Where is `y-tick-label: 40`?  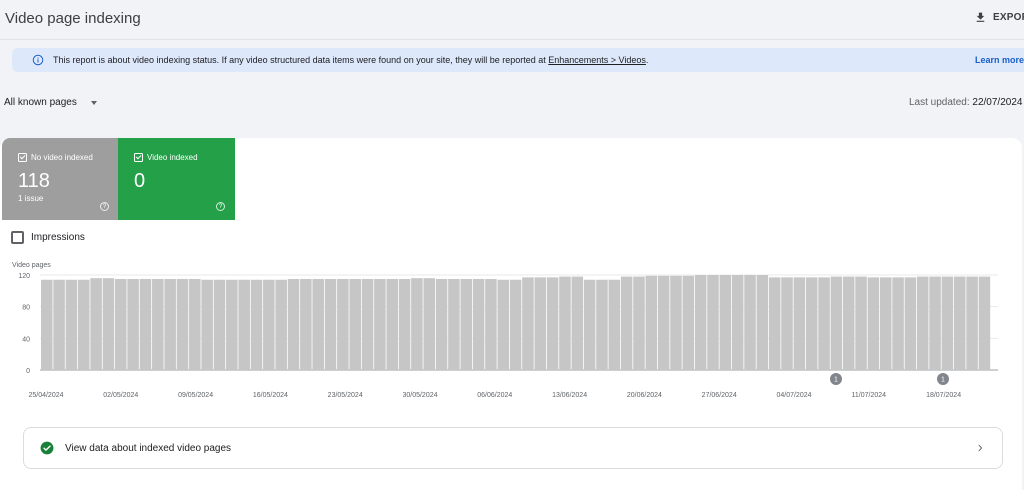 y-tick-label: 40 is located at coordinates (26, 339).